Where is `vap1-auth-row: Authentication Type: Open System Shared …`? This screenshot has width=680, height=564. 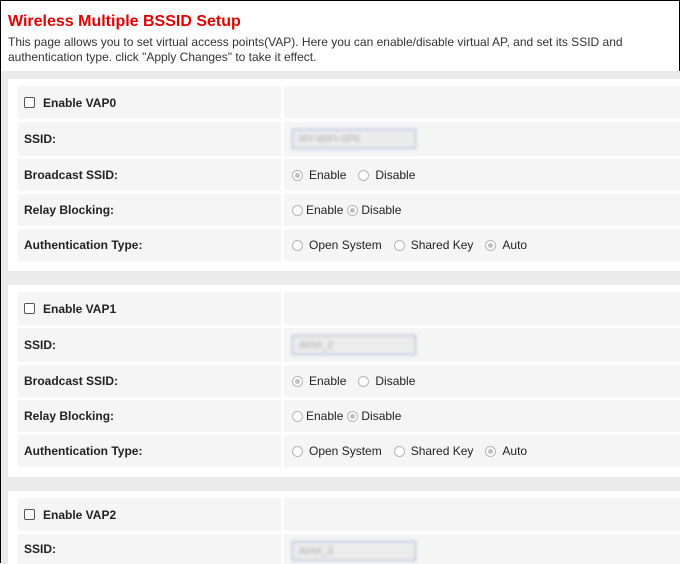 vap1-auth-row: Authentication Type: Open System Shared … is located at coordinates (349, 451).